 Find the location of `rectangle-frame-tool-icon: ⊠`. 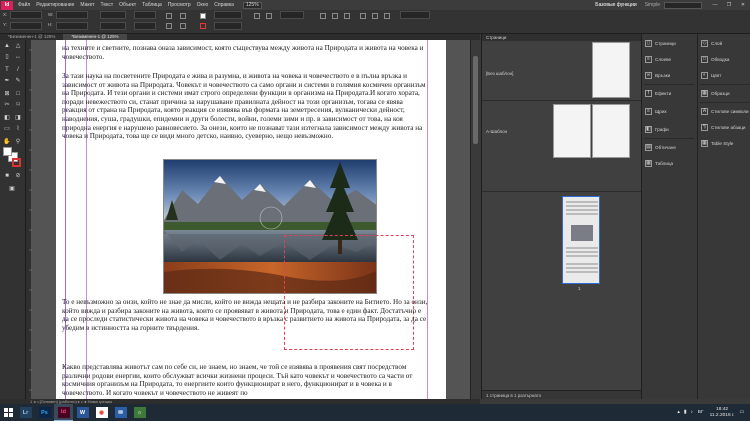

rectangle-frame-tool-icon: ⊠ is located at coordinates (7, 94).